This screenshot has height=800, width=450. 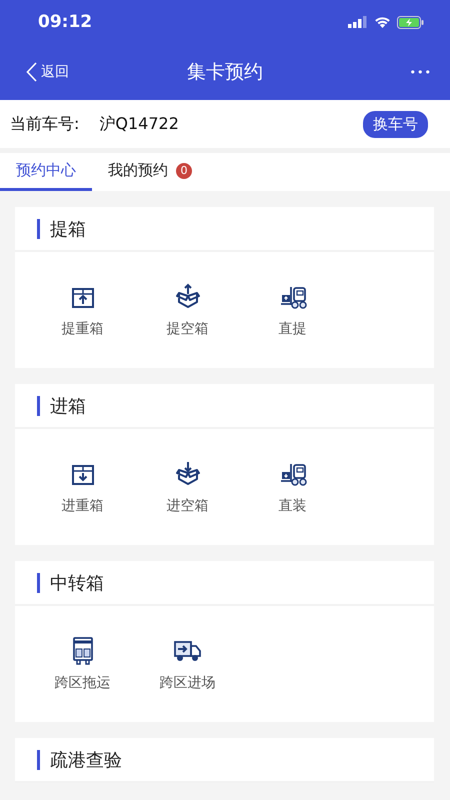 What do you see at coordinates (292, 487) in the screenshot?
I see `service-item: 直装` at bounding box center [292, 487].